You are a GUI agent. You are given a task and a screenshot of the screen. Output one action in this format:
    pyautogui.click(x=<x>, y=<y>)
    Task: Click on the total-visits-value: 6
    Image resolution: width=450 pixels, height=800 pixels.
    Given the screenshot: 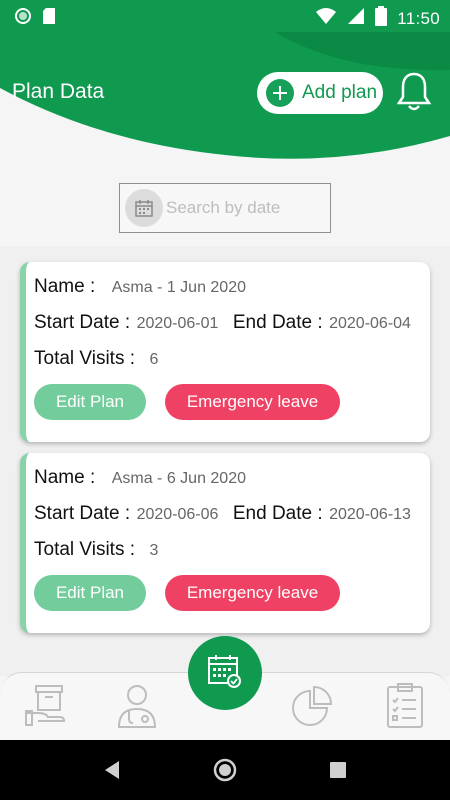 What is the action you would take?
    pyautogui.click(x=154, y=359)
    